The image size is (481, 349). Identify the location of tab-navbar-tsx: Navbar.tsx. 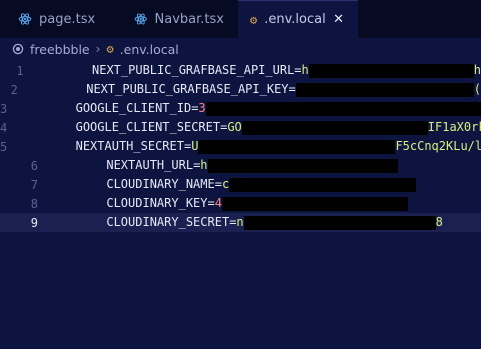
(177, 19).